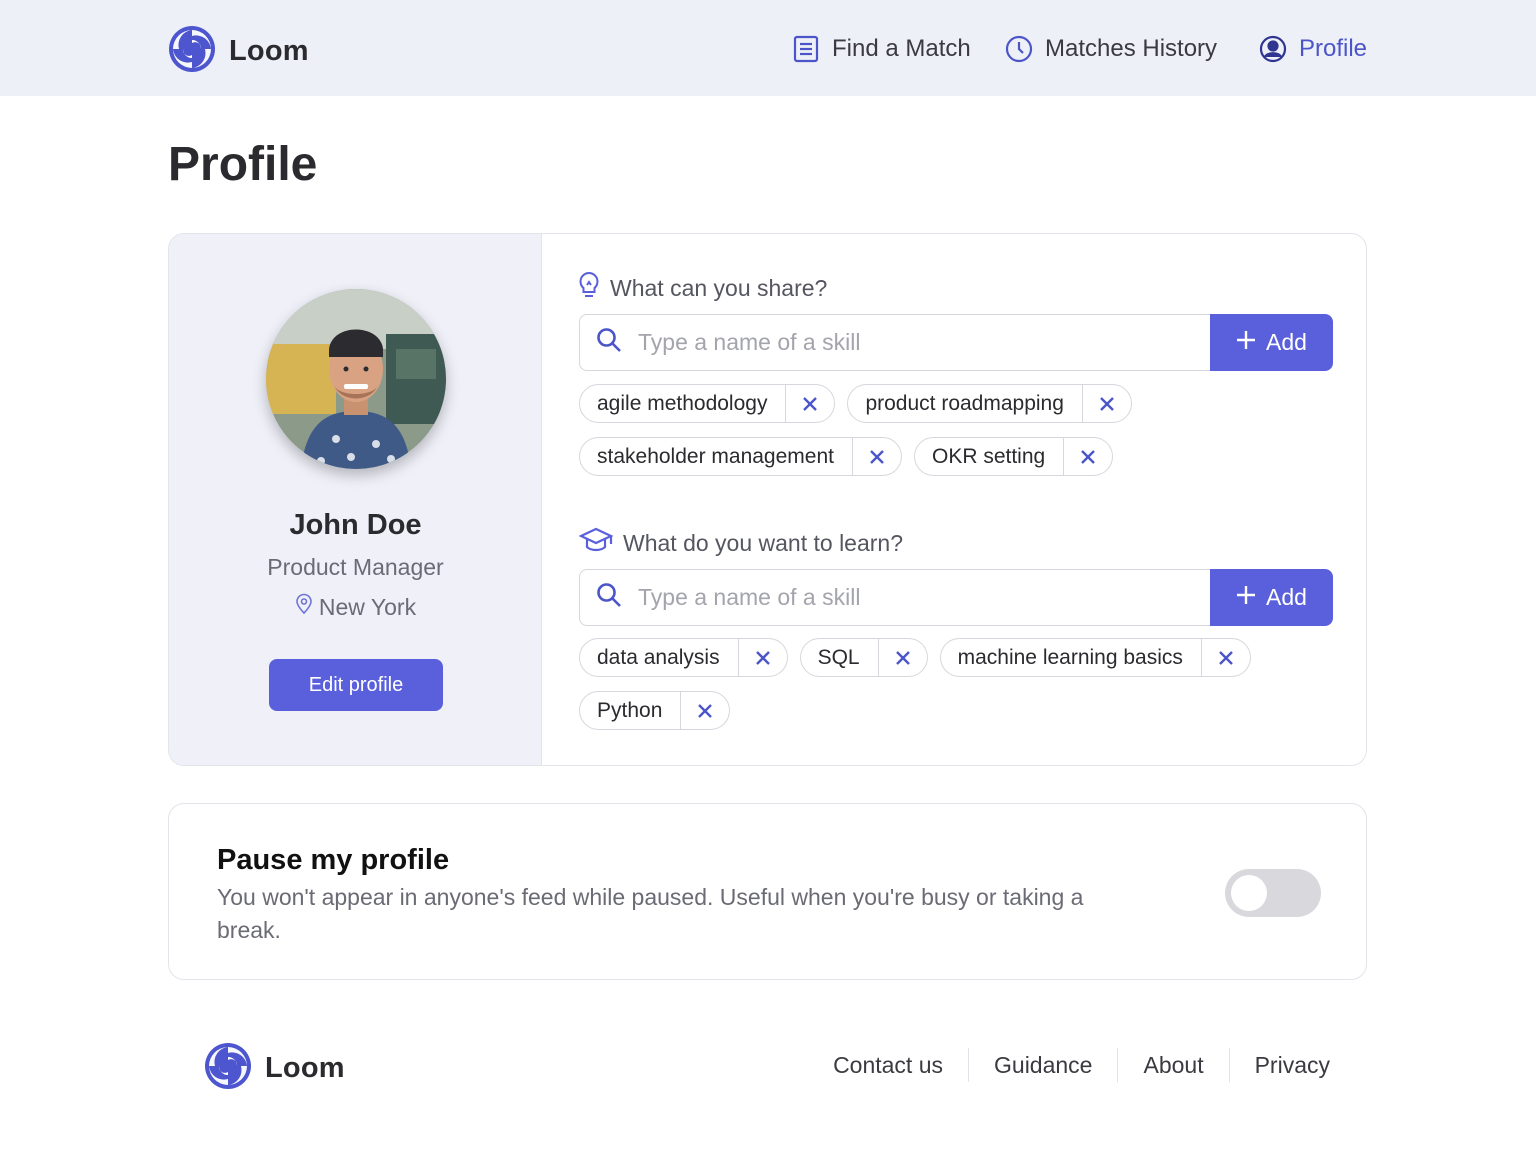  What do you see at coordinates (367, 606) in the screenshot?
I see `user-location-text: New York` at bounding box center [367, 606].